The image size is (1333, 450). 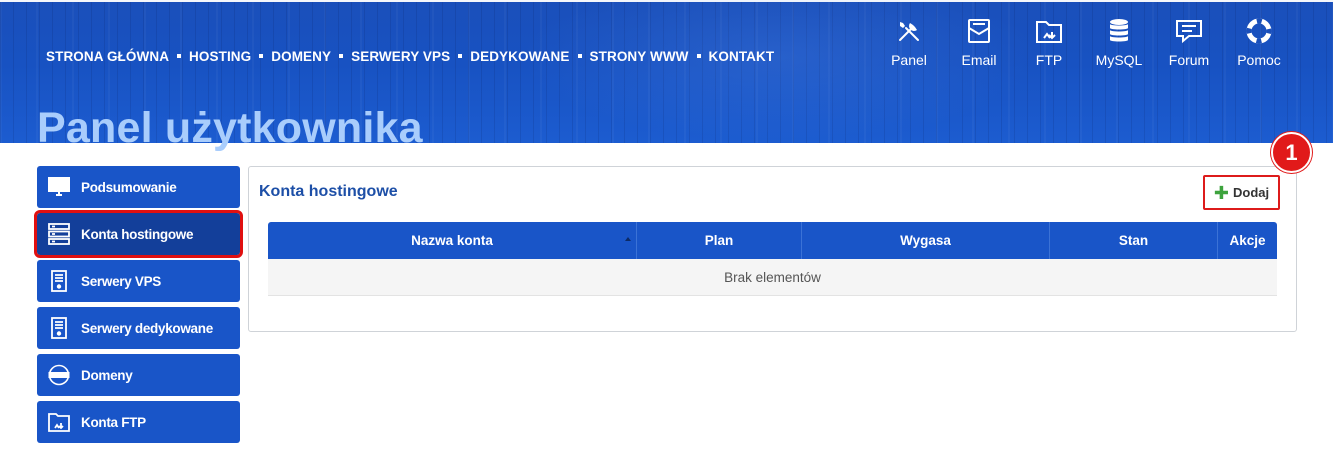 I want to click on sort-ascending-icon, so click(x=628, y=239).